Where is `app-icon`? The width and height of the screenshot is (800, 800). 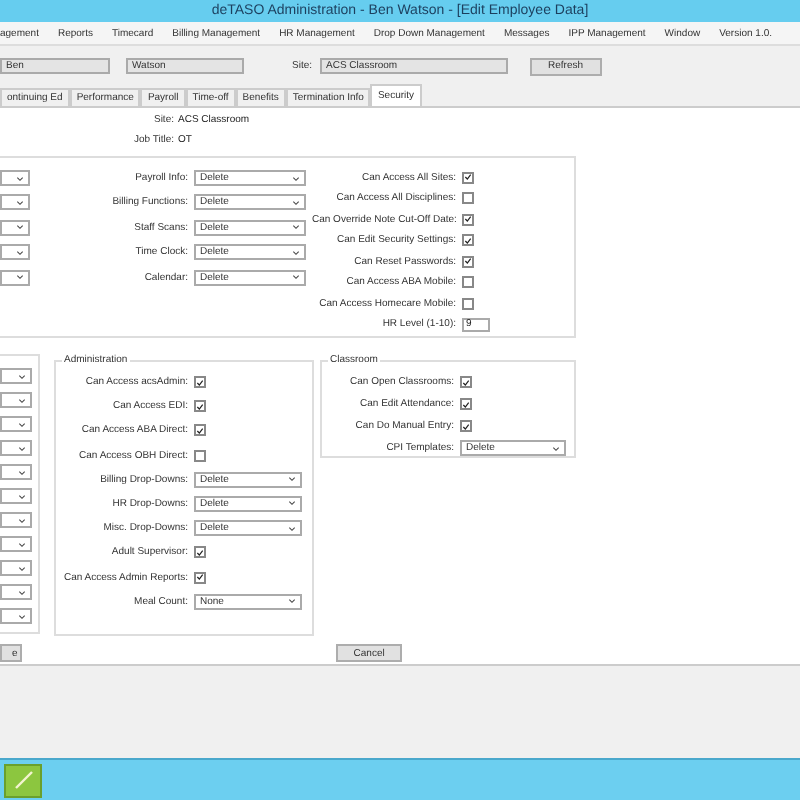 app-icon is located at coordinates (23, 780).